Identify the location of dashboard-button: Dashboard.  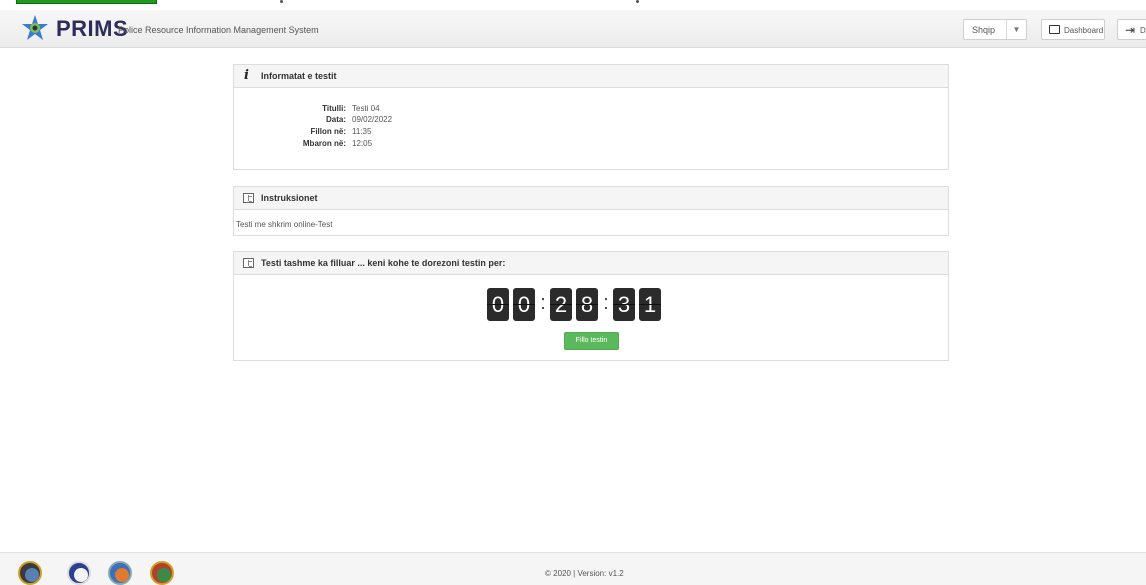
(1073, 29).